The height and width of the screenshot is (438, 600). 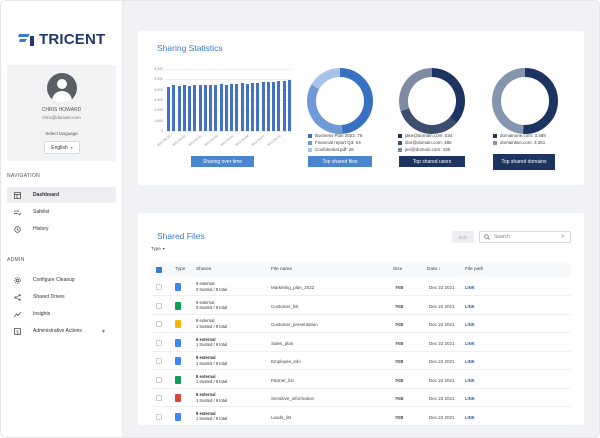 What do you see at coordinates (222, 161) in the screenshot?
I see `sharing-over-time-button: Sharing over time` at bounding box center [222, 161].